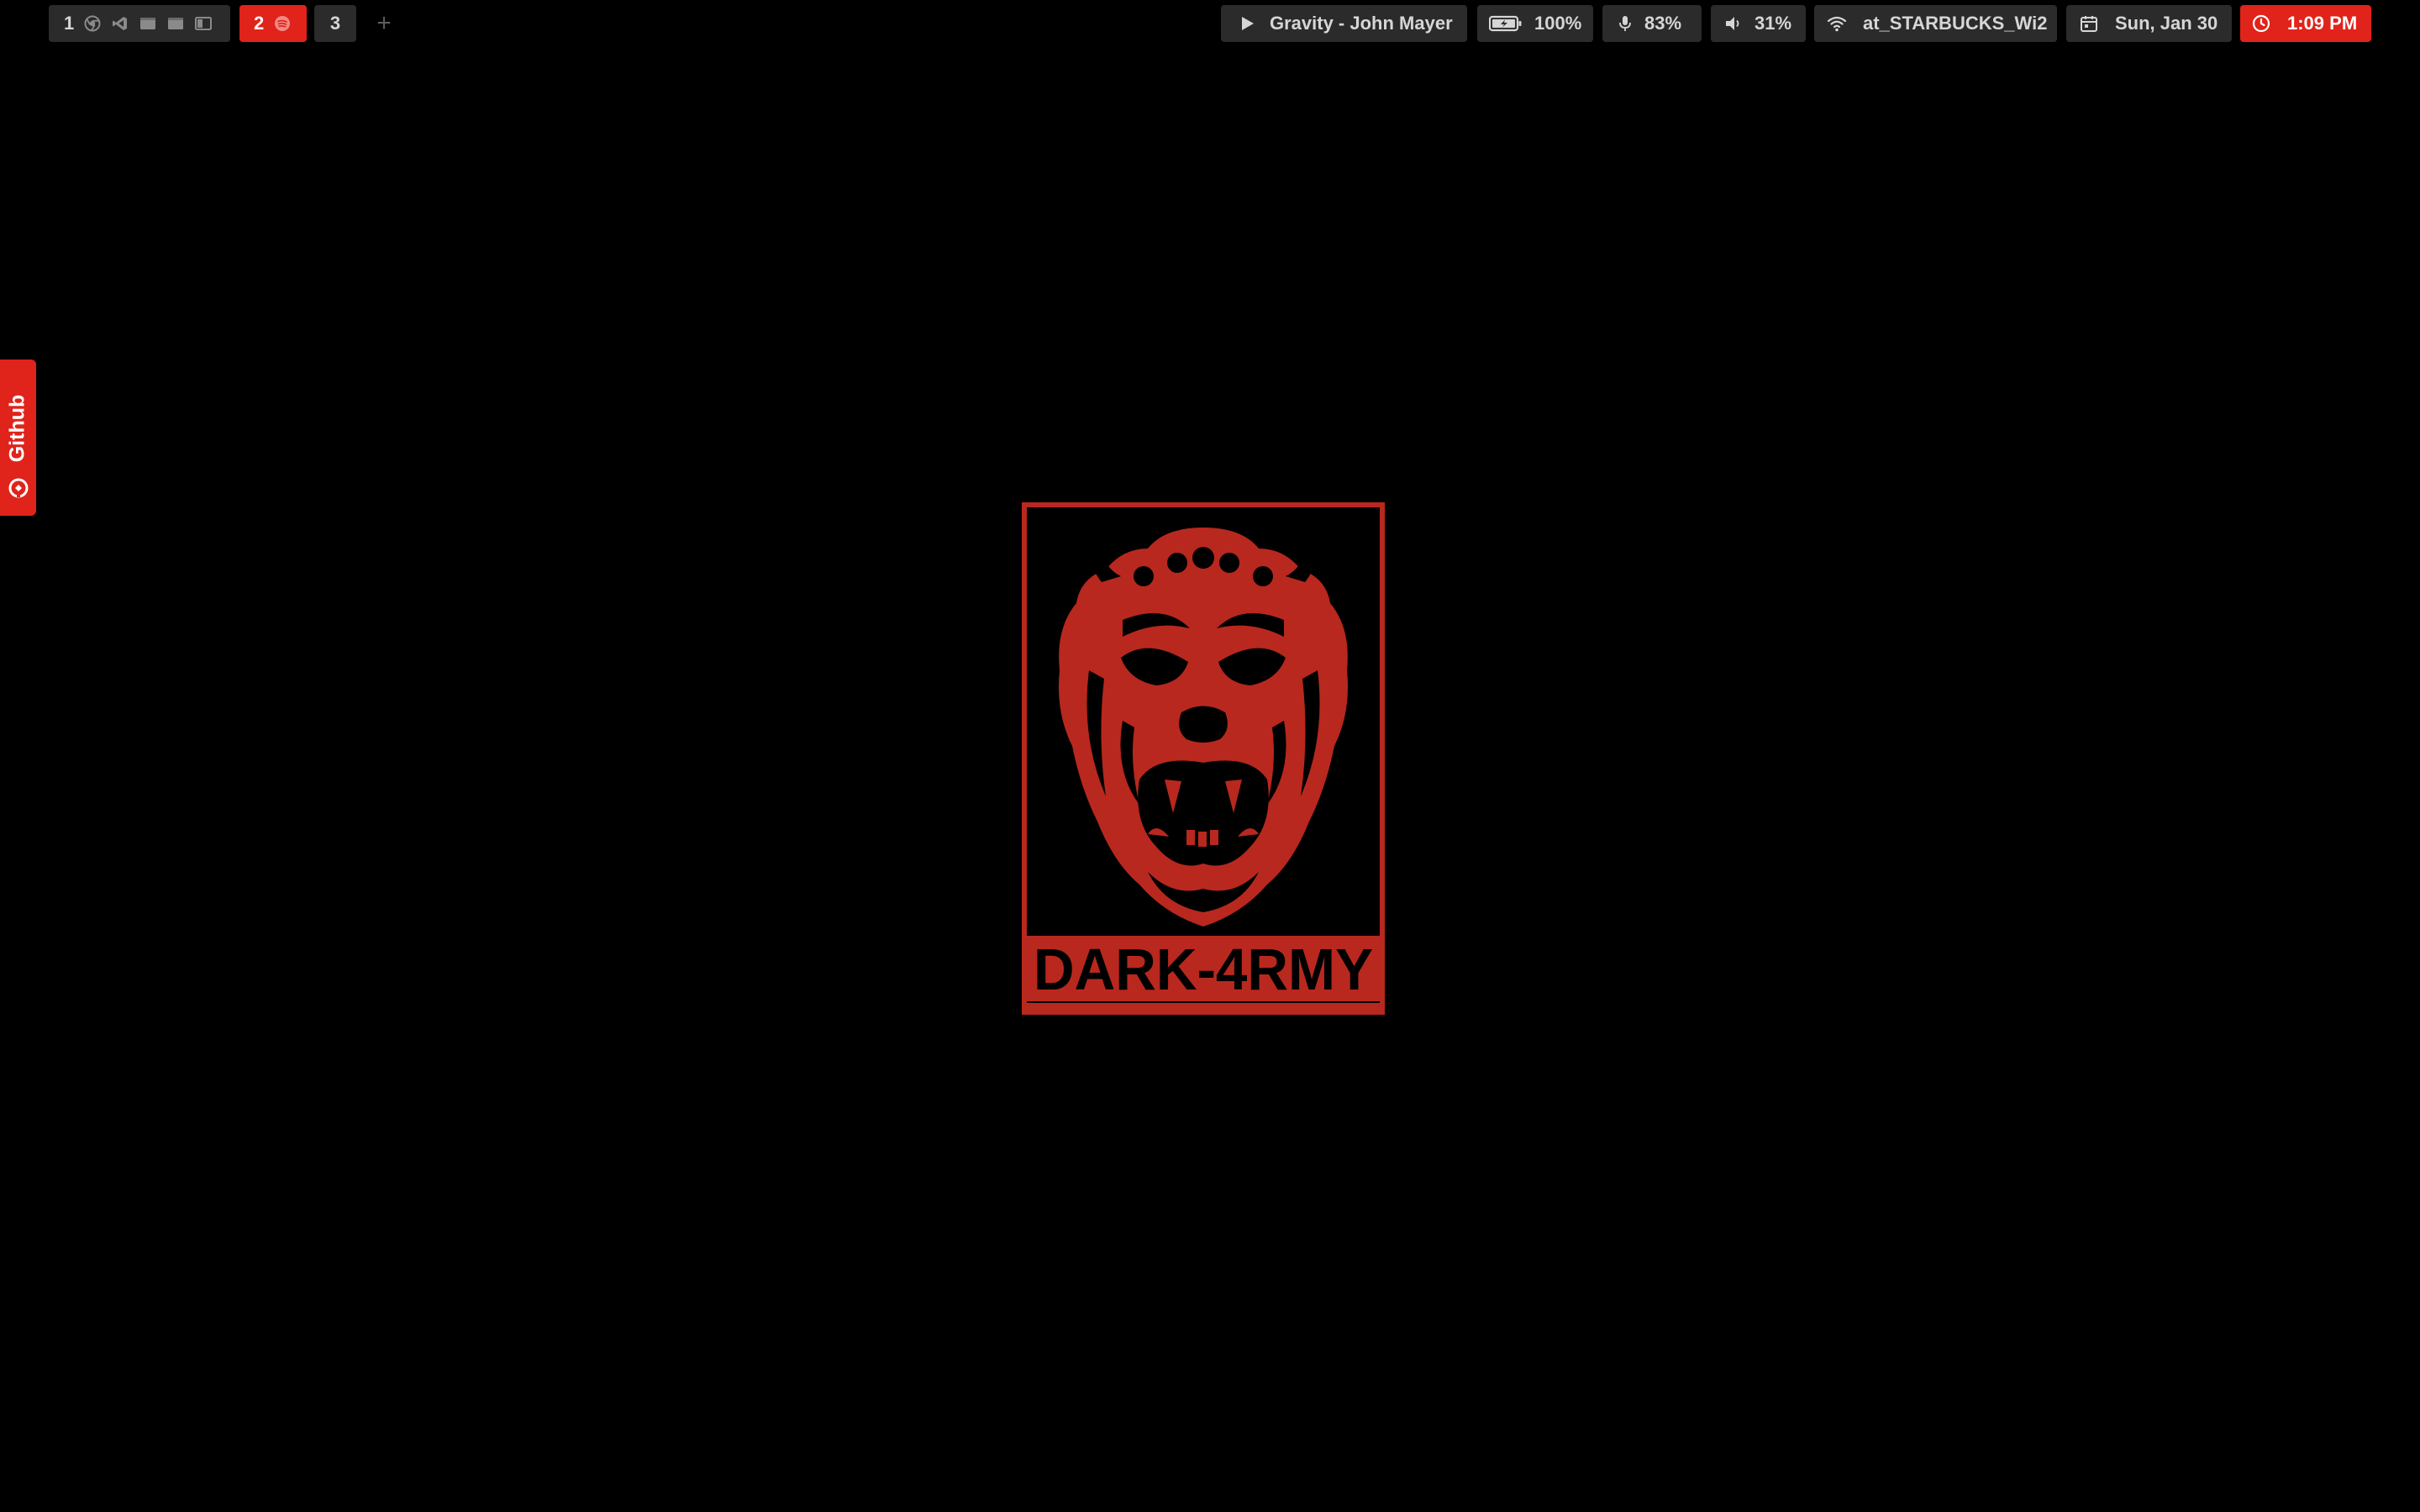 The height and width of the screenshot is (1512, 2420). What do you see at coordinates (1506, 23) in the screenshot?
I see `battery-charging-icon` at bounding box center [1506, 23].